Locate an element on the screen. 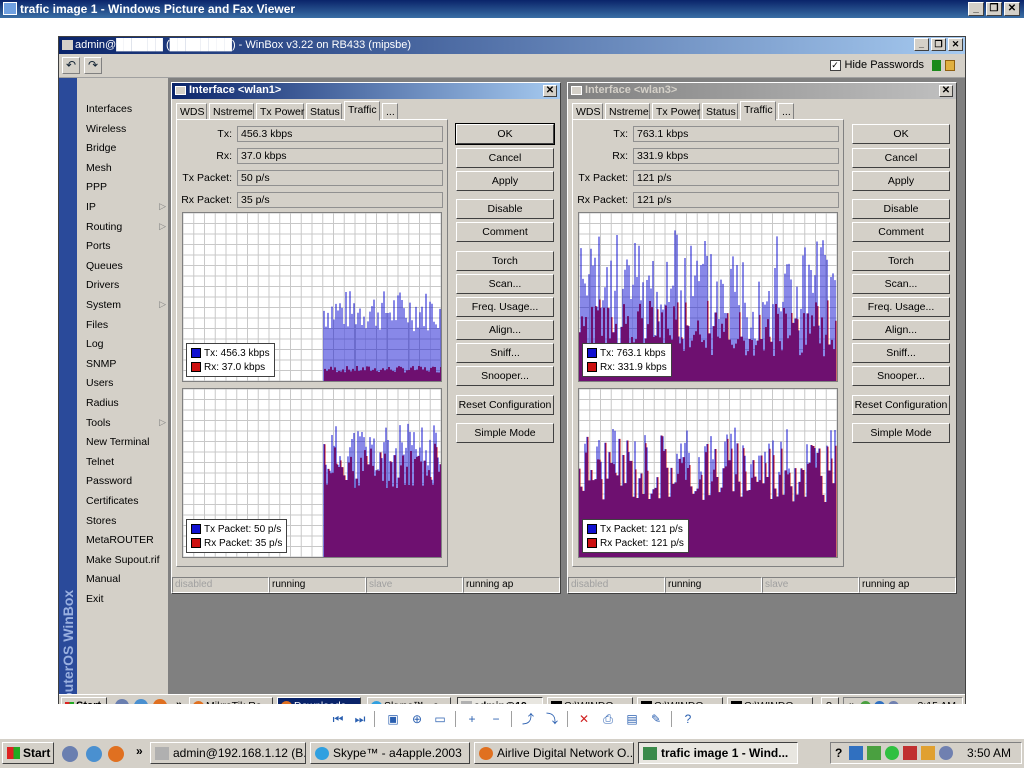  minimize-button: _ is located at coordinates (976, 9).